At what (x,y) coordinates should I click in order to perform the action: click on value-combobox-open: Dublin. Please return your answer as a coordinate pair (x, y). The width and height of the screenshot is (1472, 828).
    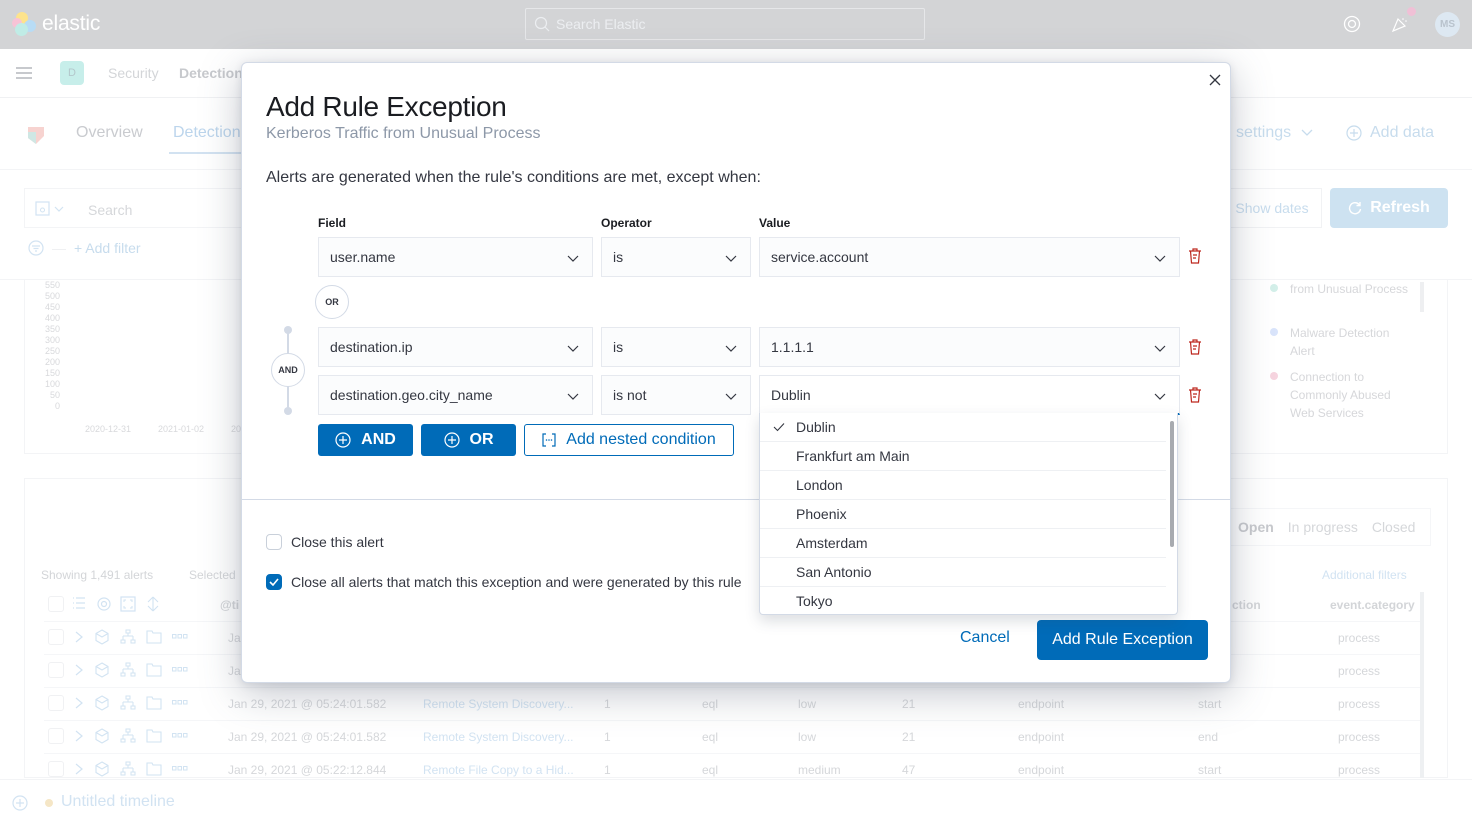
    Looking at the image, I should click on (969, 395).